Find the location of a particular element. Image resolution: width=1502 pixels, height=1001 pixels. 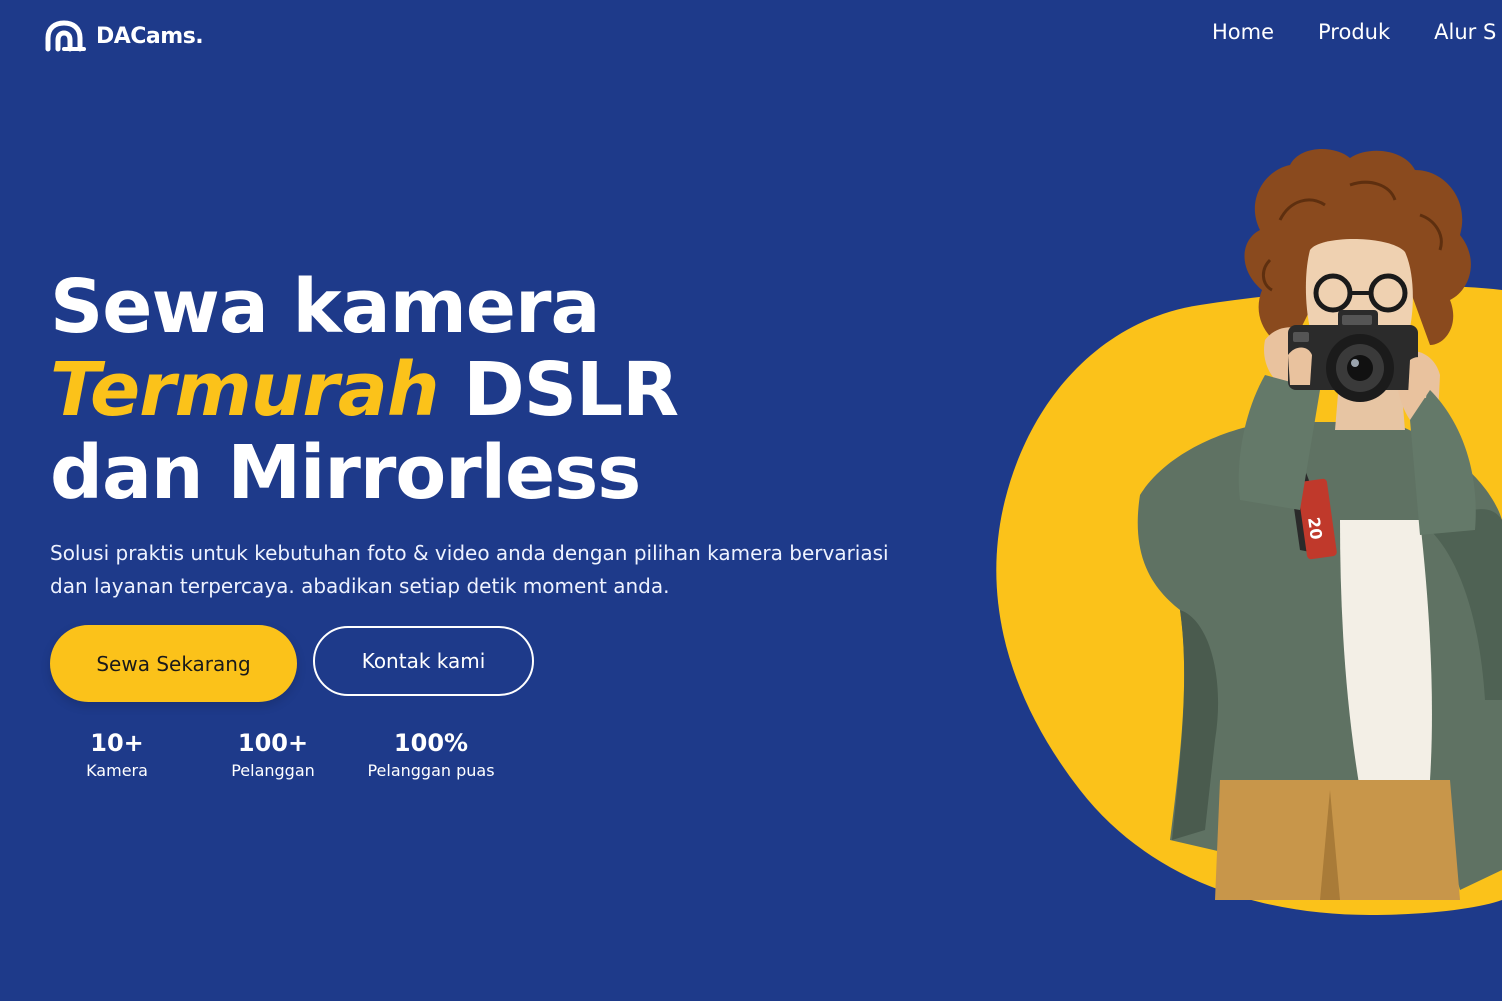

hero-title-line3: dan Mirrorless is located at coordinates (345, 473).